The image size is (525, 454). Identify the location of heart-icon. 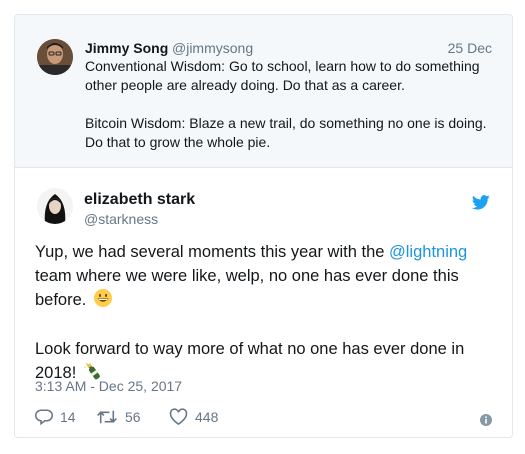
(178, 417).